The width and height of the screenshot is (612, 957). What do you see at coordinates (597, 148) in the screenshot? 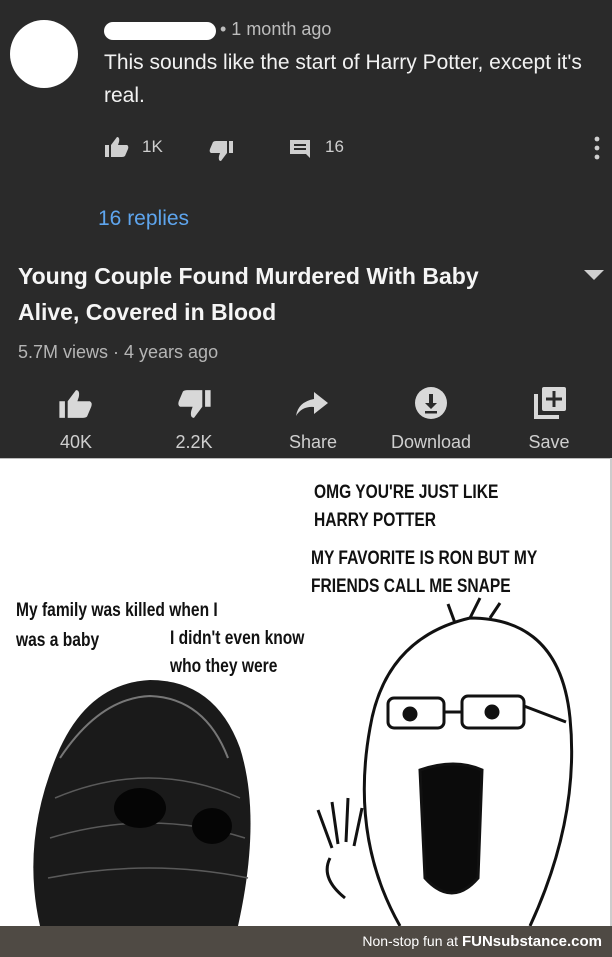
I see `more-options-icon` at bounding box center [597, 148].